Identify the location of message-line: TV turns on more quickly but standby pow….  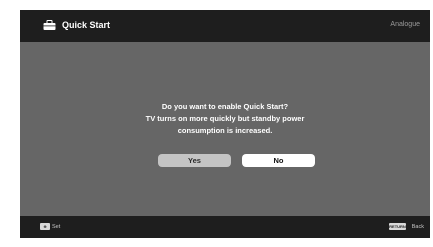
(225, 118).